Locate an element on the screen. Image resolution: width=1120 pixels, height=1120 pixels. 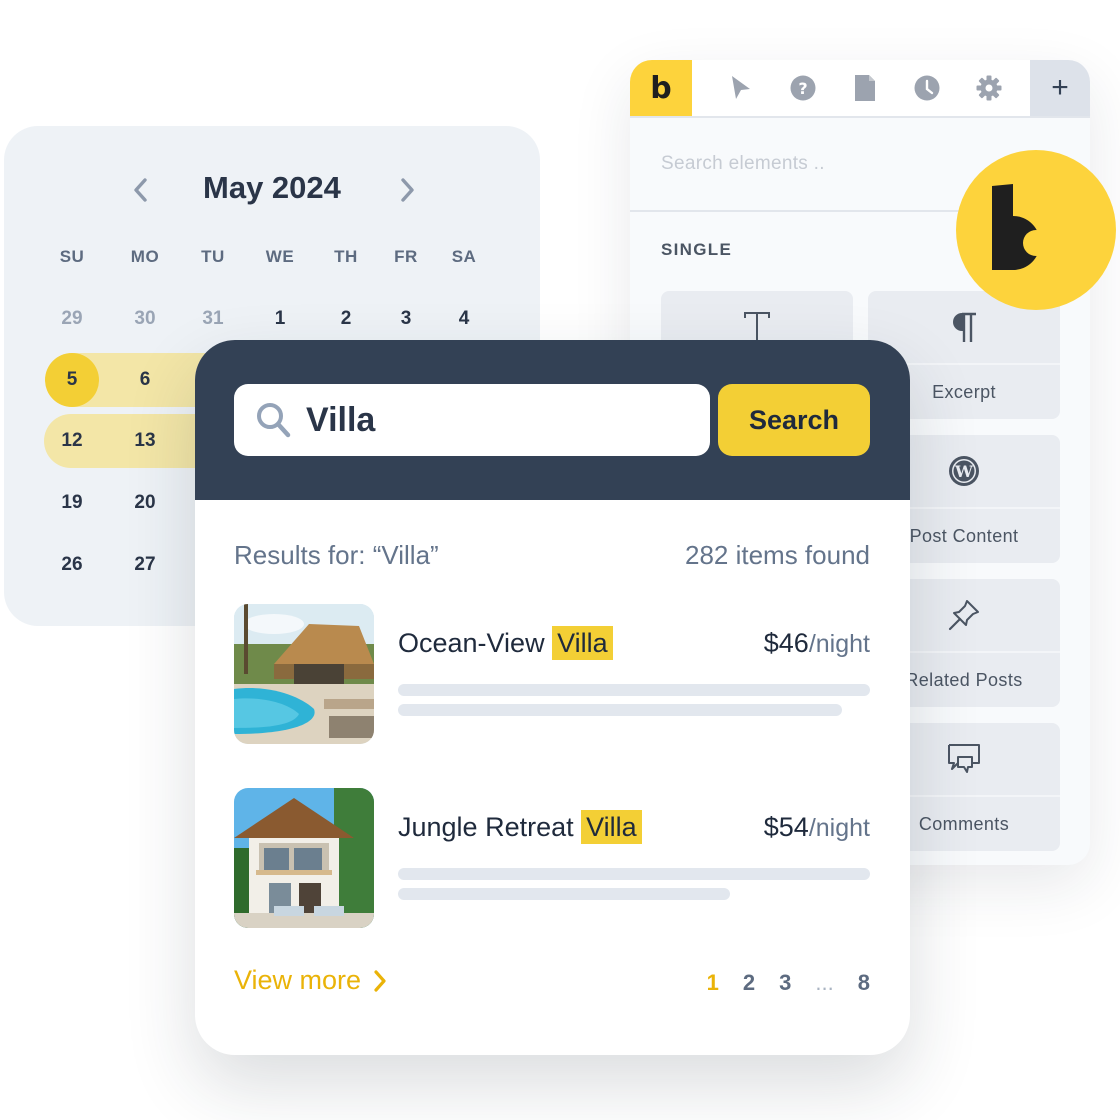
section-title: SINGLE is located at coordinates (697, 249).